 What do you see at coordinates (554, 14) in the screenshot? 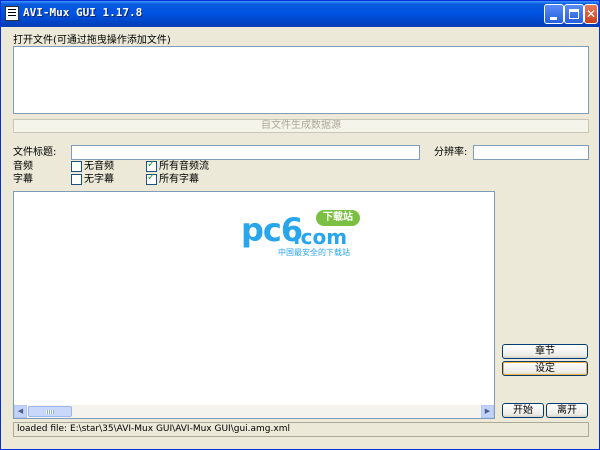
I see `minimize-button` at bounding box center [554, 14].